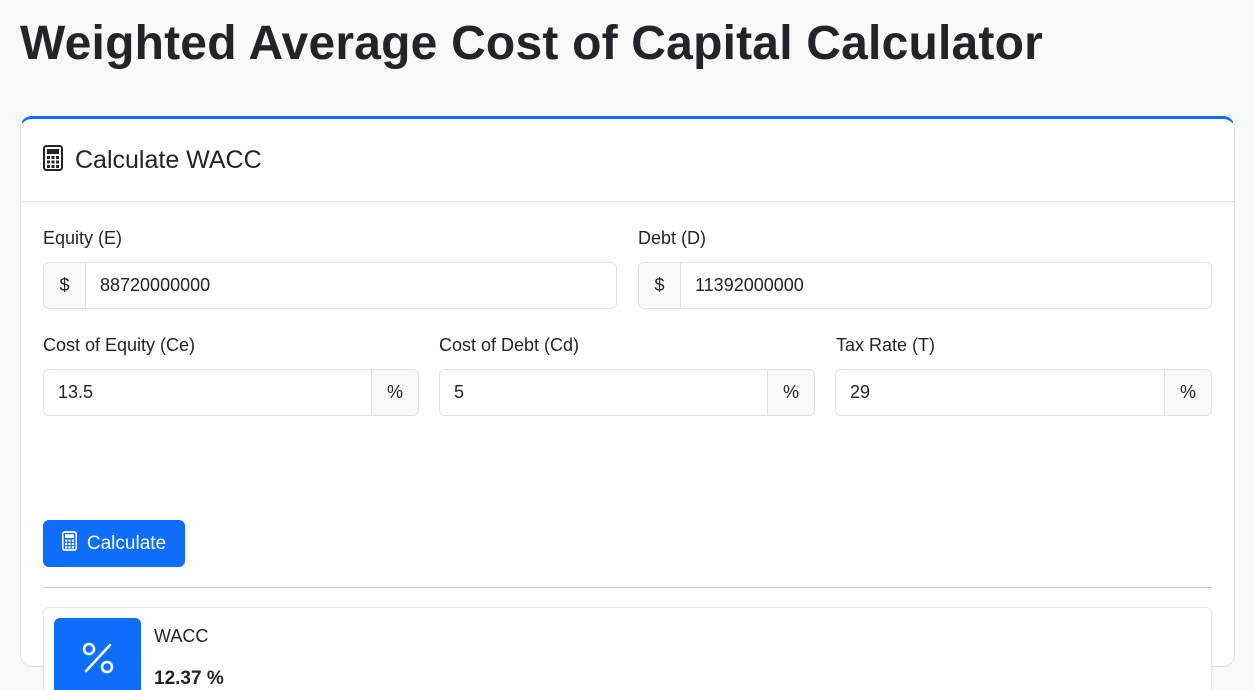 The width and height of the screenshot is (1255, 690). Describe the element at coordinates (660, 285) in the screenshot. I see `debt-currency-addon: $` at that location.